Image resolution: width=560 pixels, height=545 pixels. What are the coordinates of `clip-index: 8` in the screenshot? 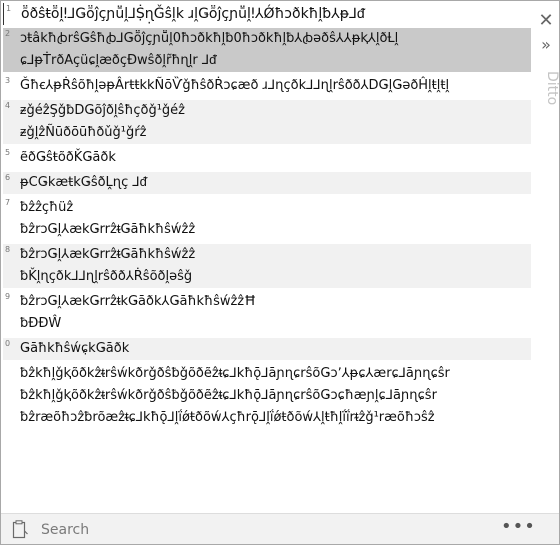 It's located at (8, 249).